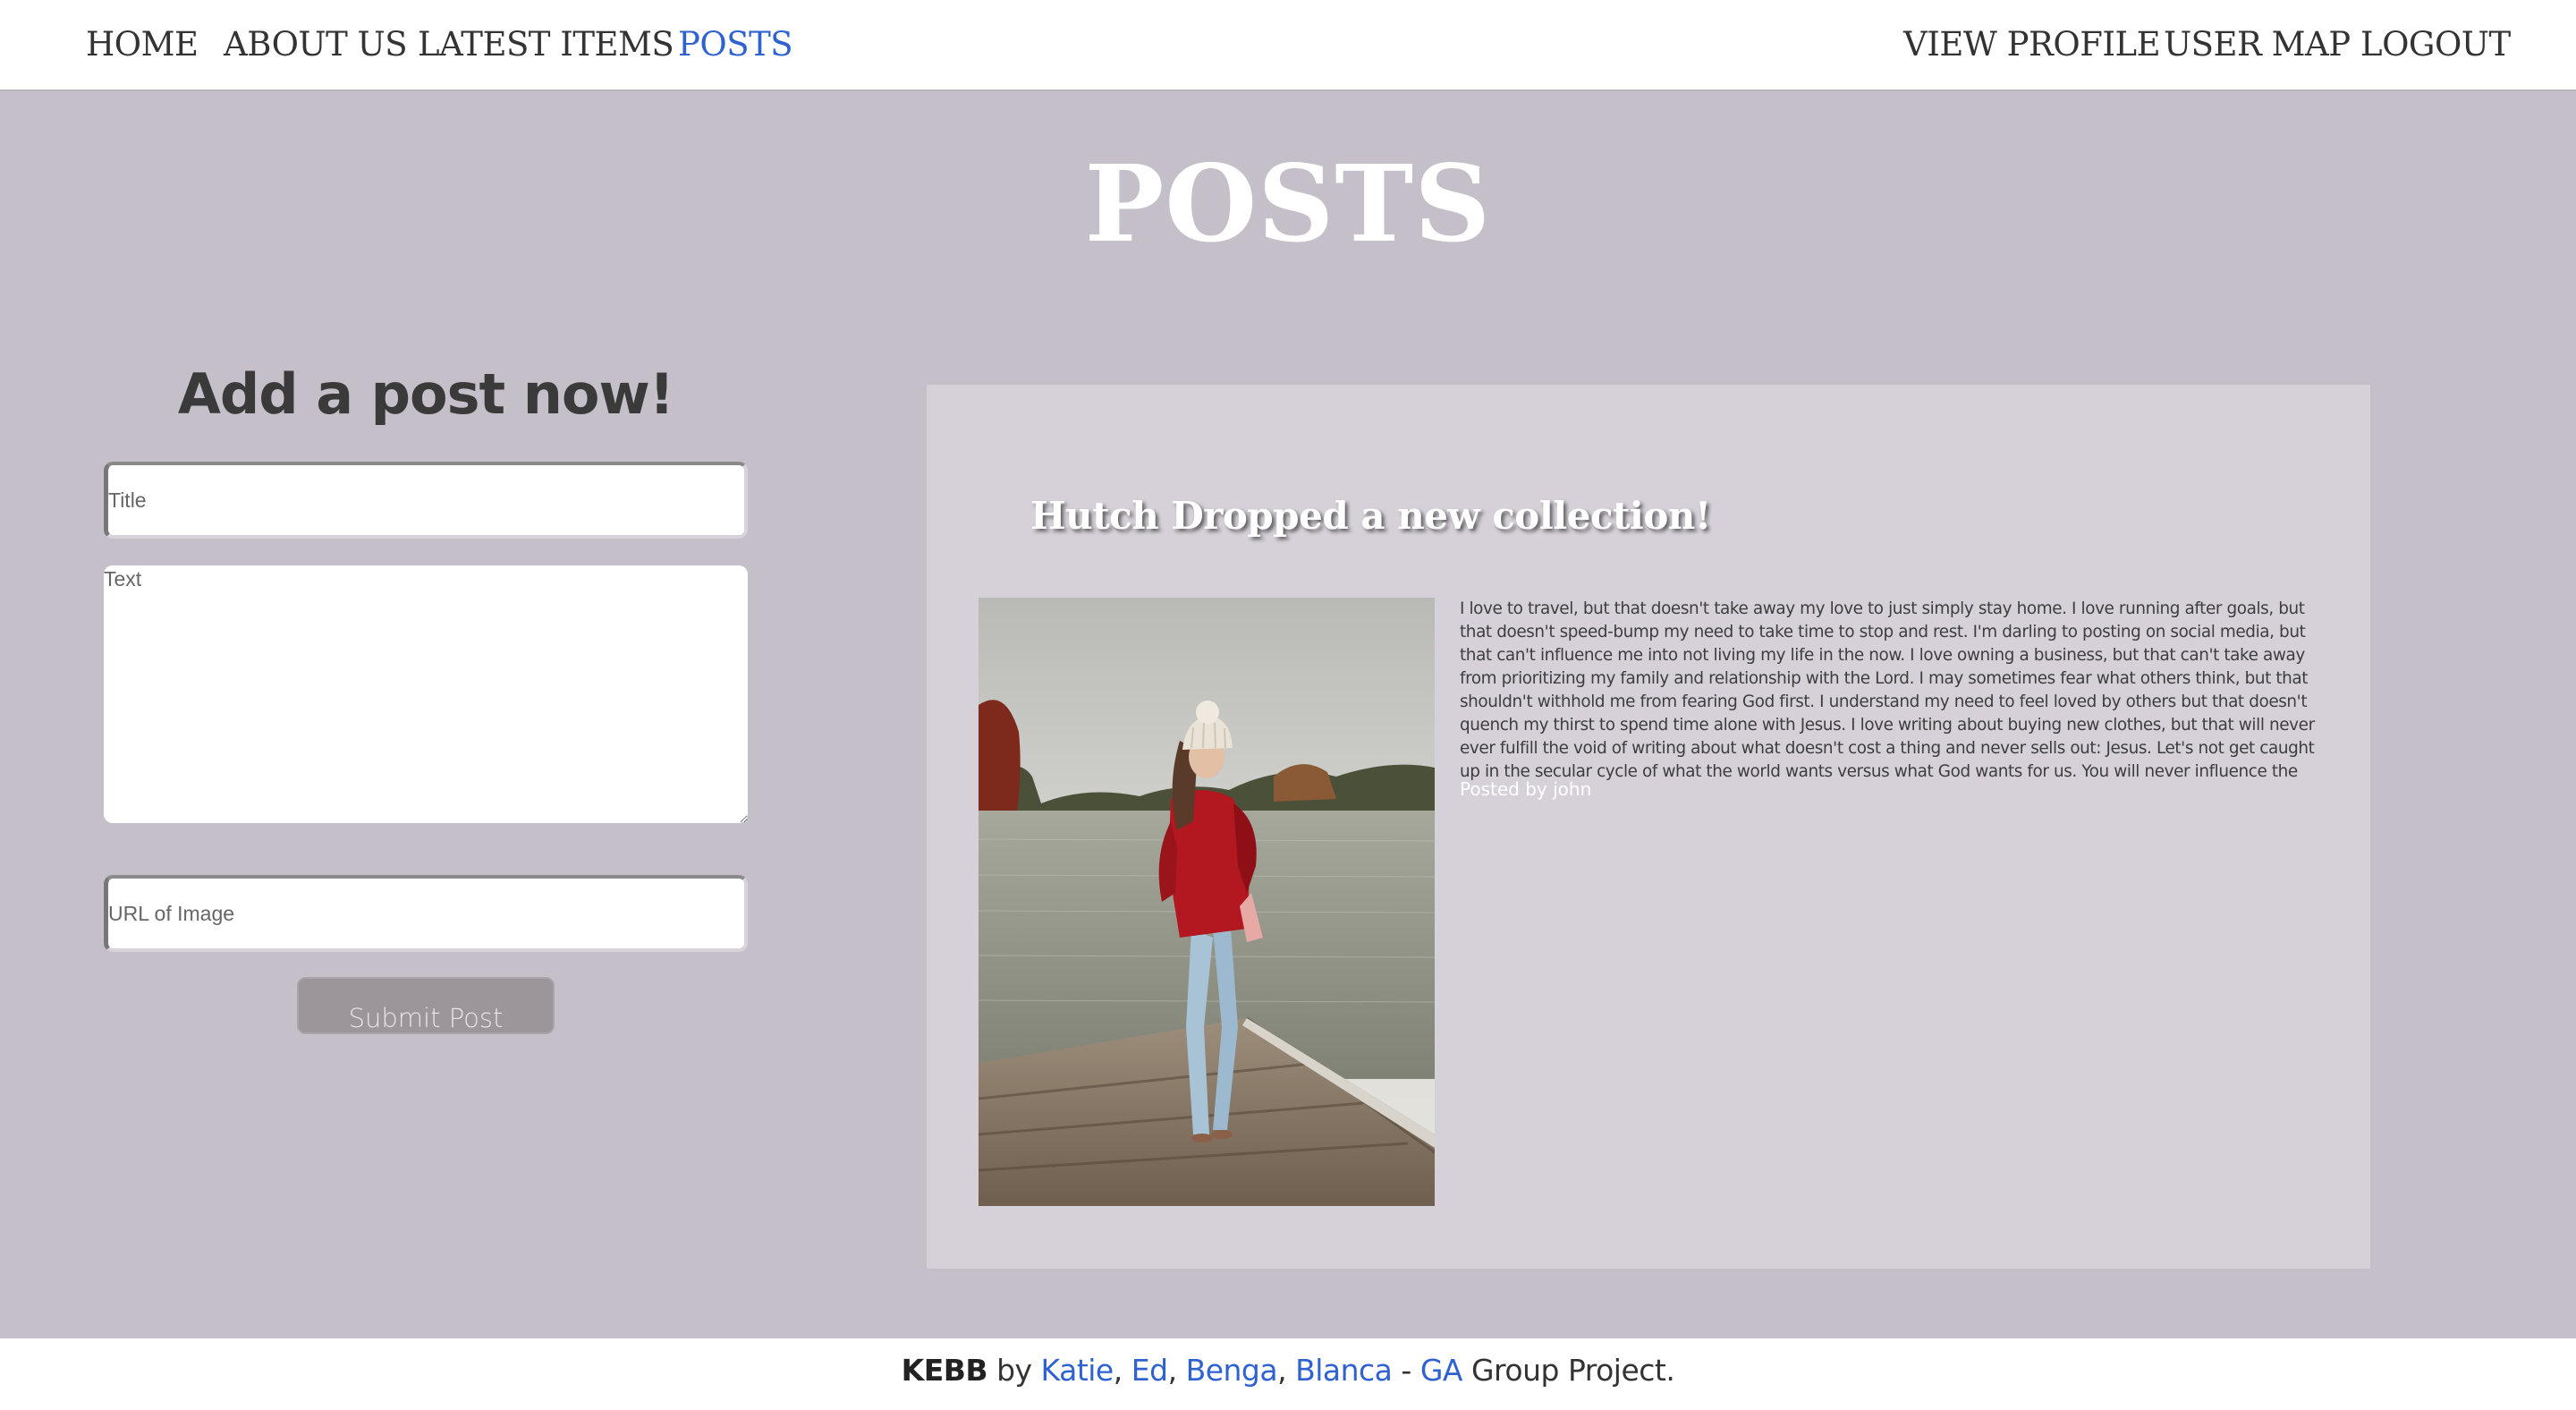  I want to click on nav-logout-link: LOGOUT, so click(2435, 45).